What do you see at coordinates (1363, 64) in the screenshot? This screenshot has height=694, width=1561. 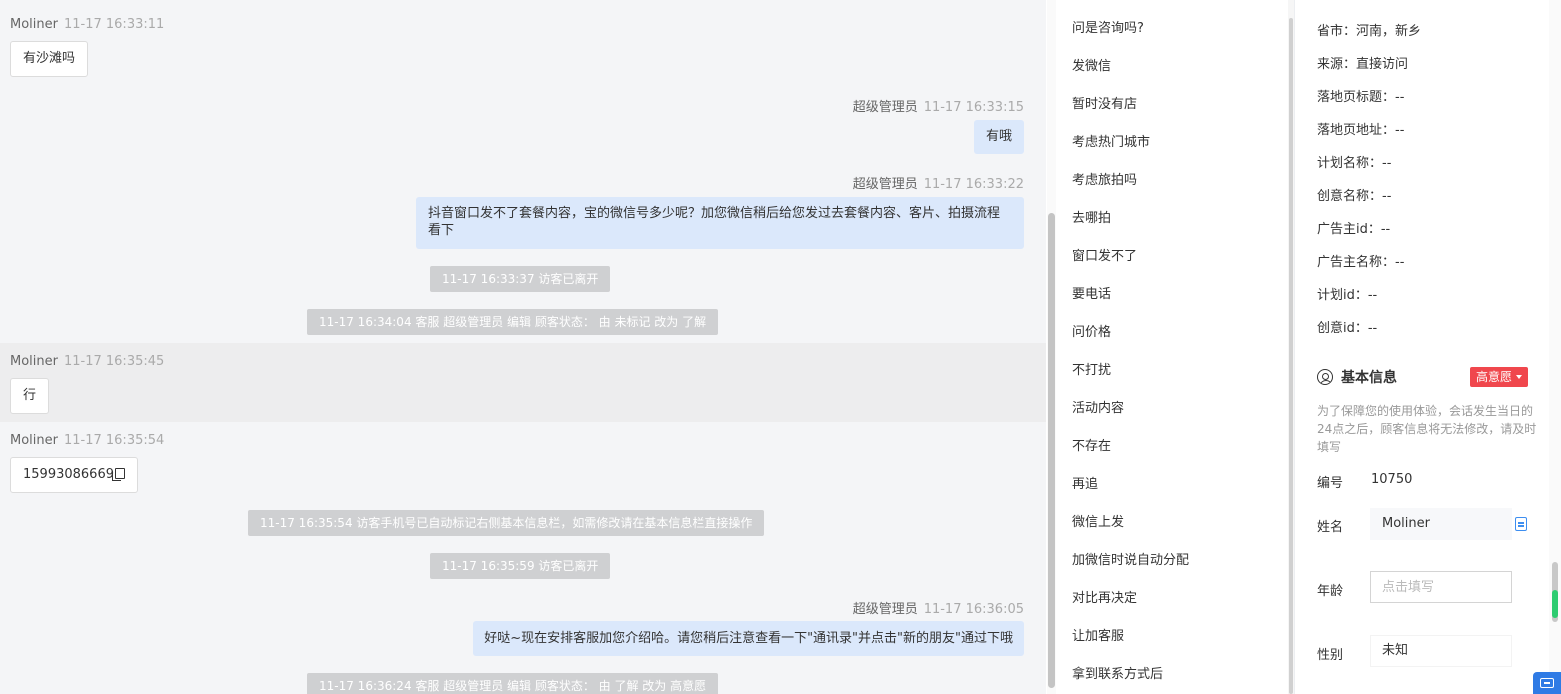 I see `info-source: 来源：直接访问` at bounding box center [1363, 64].